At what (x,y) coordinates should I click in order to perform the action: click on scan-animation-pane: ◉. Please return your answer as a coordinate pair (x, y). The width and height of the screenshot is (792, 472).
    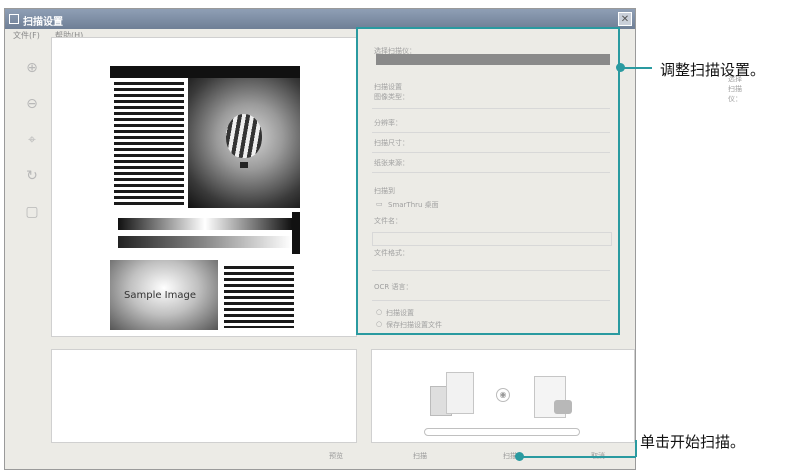
    Looking at the image, I should click on (503, 396).